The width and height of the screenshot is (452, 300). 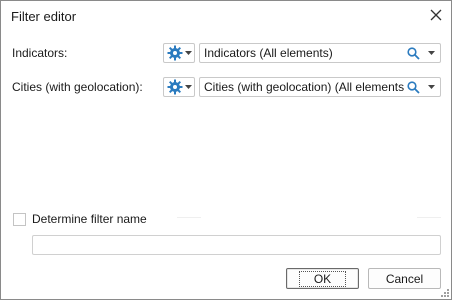 I want to click on close-button, so click(x=436, y=15).